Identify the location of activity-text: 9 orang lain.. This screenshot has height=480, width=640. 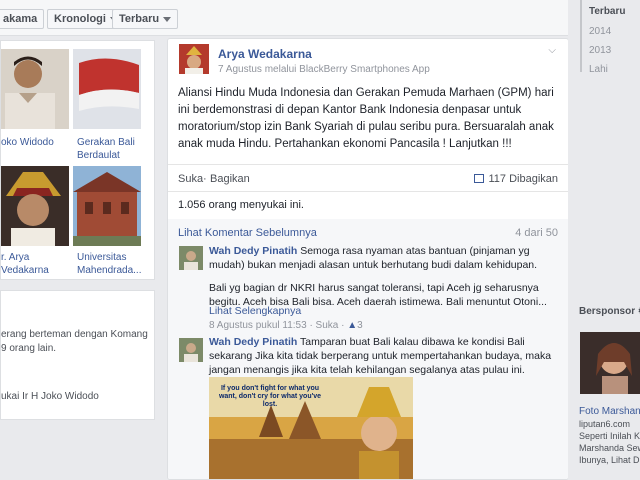
(28, 348).